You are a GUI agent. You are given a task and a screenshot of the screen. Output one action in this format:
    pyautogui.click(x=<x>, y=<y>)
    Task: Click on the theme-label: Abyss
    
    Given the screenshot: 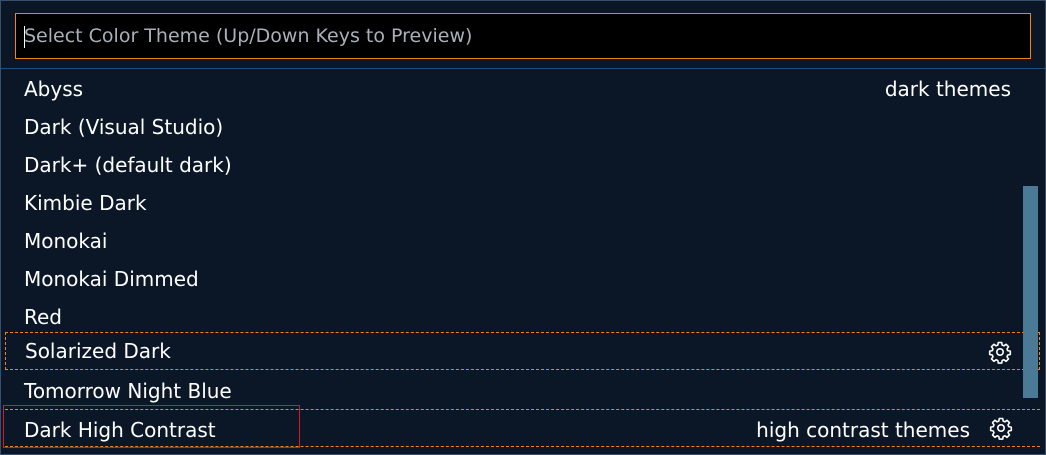 What is the action you would take?
    pyautogui.click(x=54, y=89)
    